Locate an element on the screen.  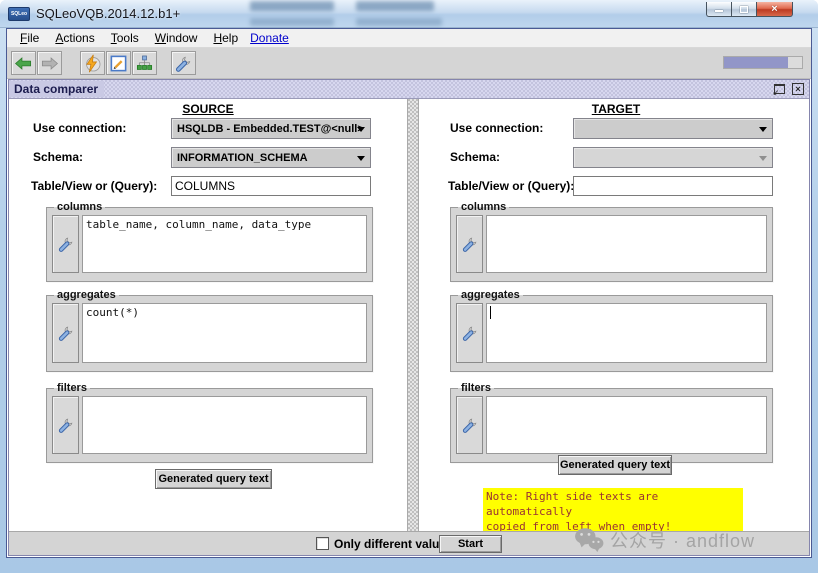
source-columns-wrench-button is located at coordinates (65, 244).